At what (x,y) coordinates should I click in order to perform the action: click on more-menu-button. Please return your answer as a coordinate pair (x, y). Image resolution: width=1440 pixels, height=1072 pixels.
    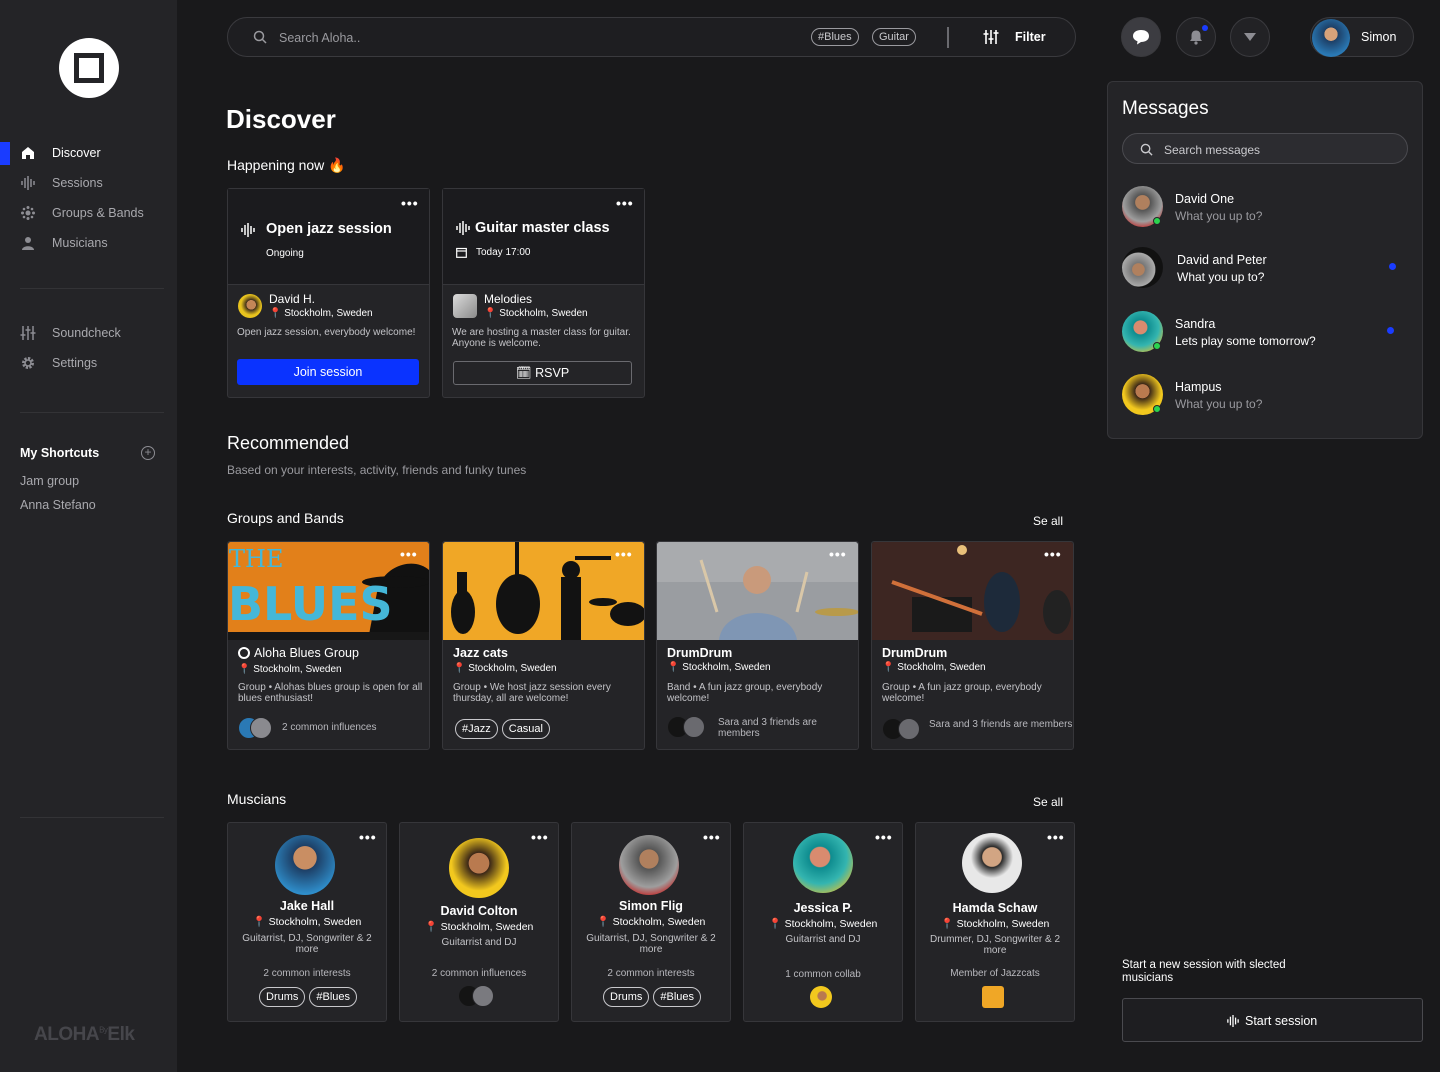
    Looking at the image, I should click on (1250, 37).